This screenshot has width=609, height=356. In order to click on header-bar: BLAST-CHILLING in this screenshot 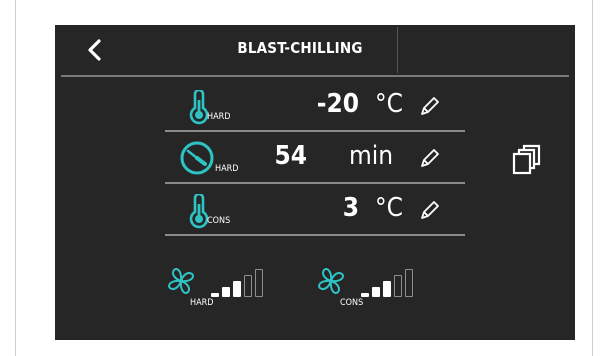, I will do `click(315, 50)`.